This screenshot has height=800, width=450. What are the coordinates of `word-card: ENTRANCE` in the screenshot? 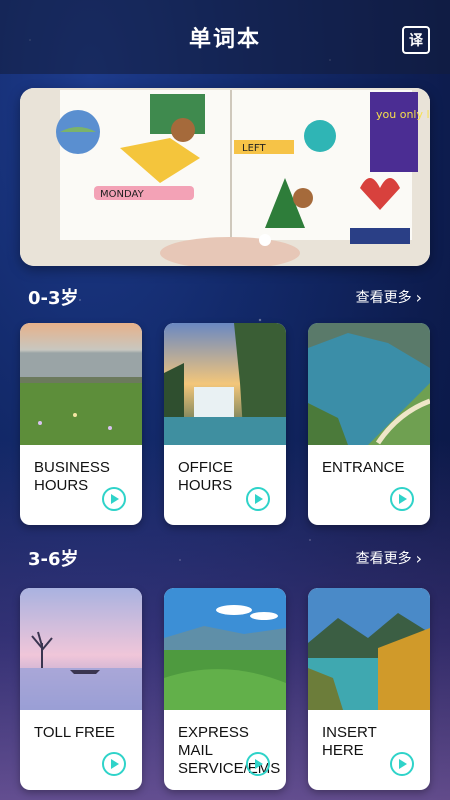 It's located at (369, 424).